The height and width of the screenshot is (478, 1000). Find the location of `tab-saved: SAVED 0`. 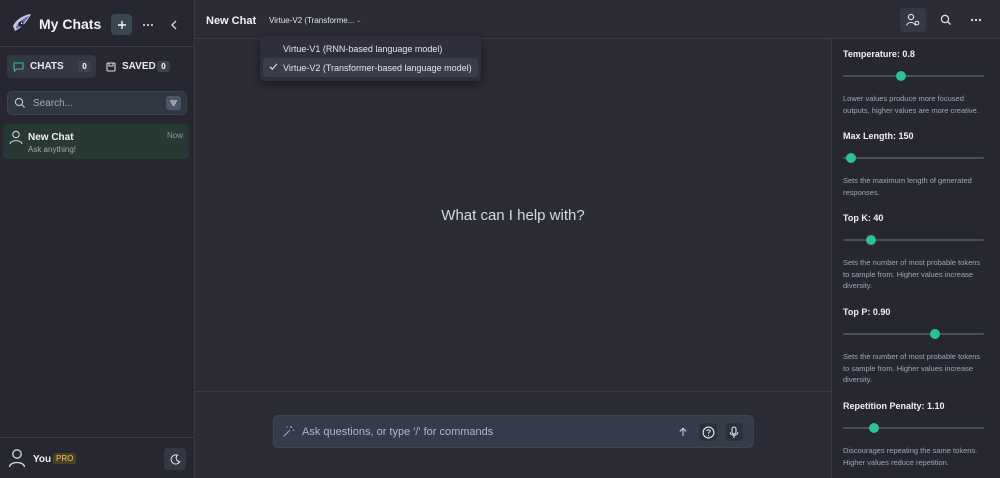

tab-saved: SAVED 0 is located at coordinates (137, 66).